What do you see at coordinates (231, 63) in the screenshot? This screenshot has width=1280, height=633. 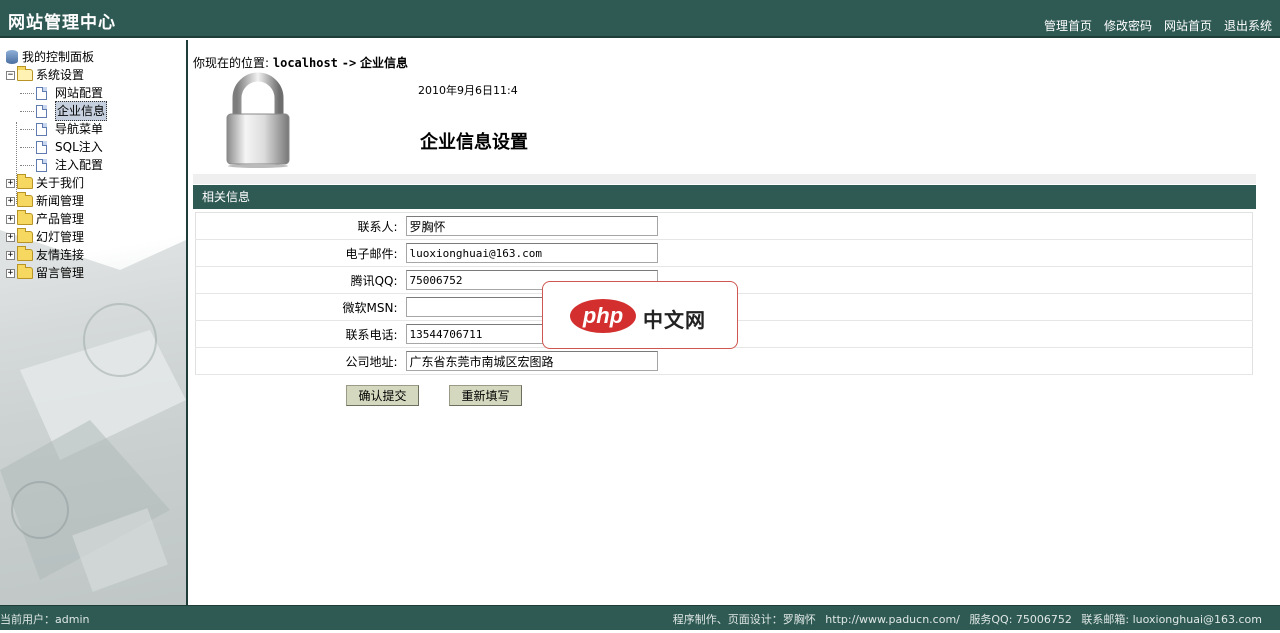 I see `breadcrumb-prefix: 你现在的位置:` at bounding box center [231, 63].